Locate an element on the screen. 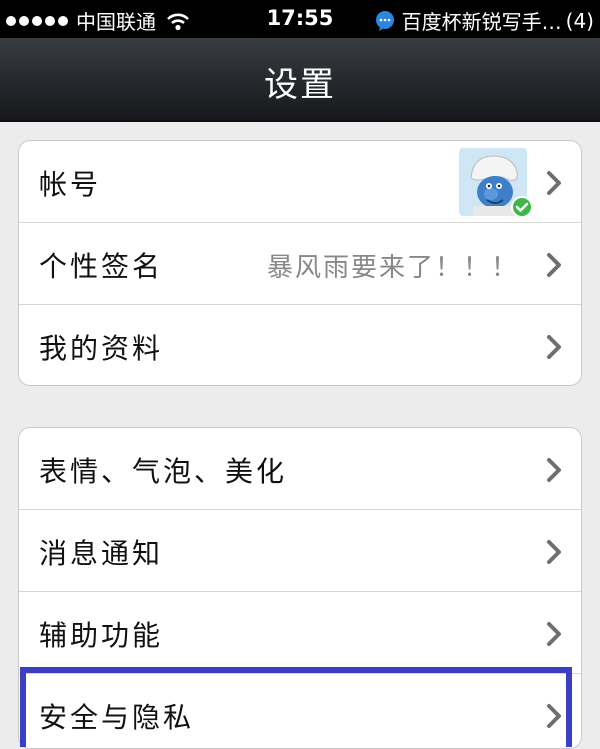  row-label: 表情、气泡、美化 is located at coordinates (163, 471).